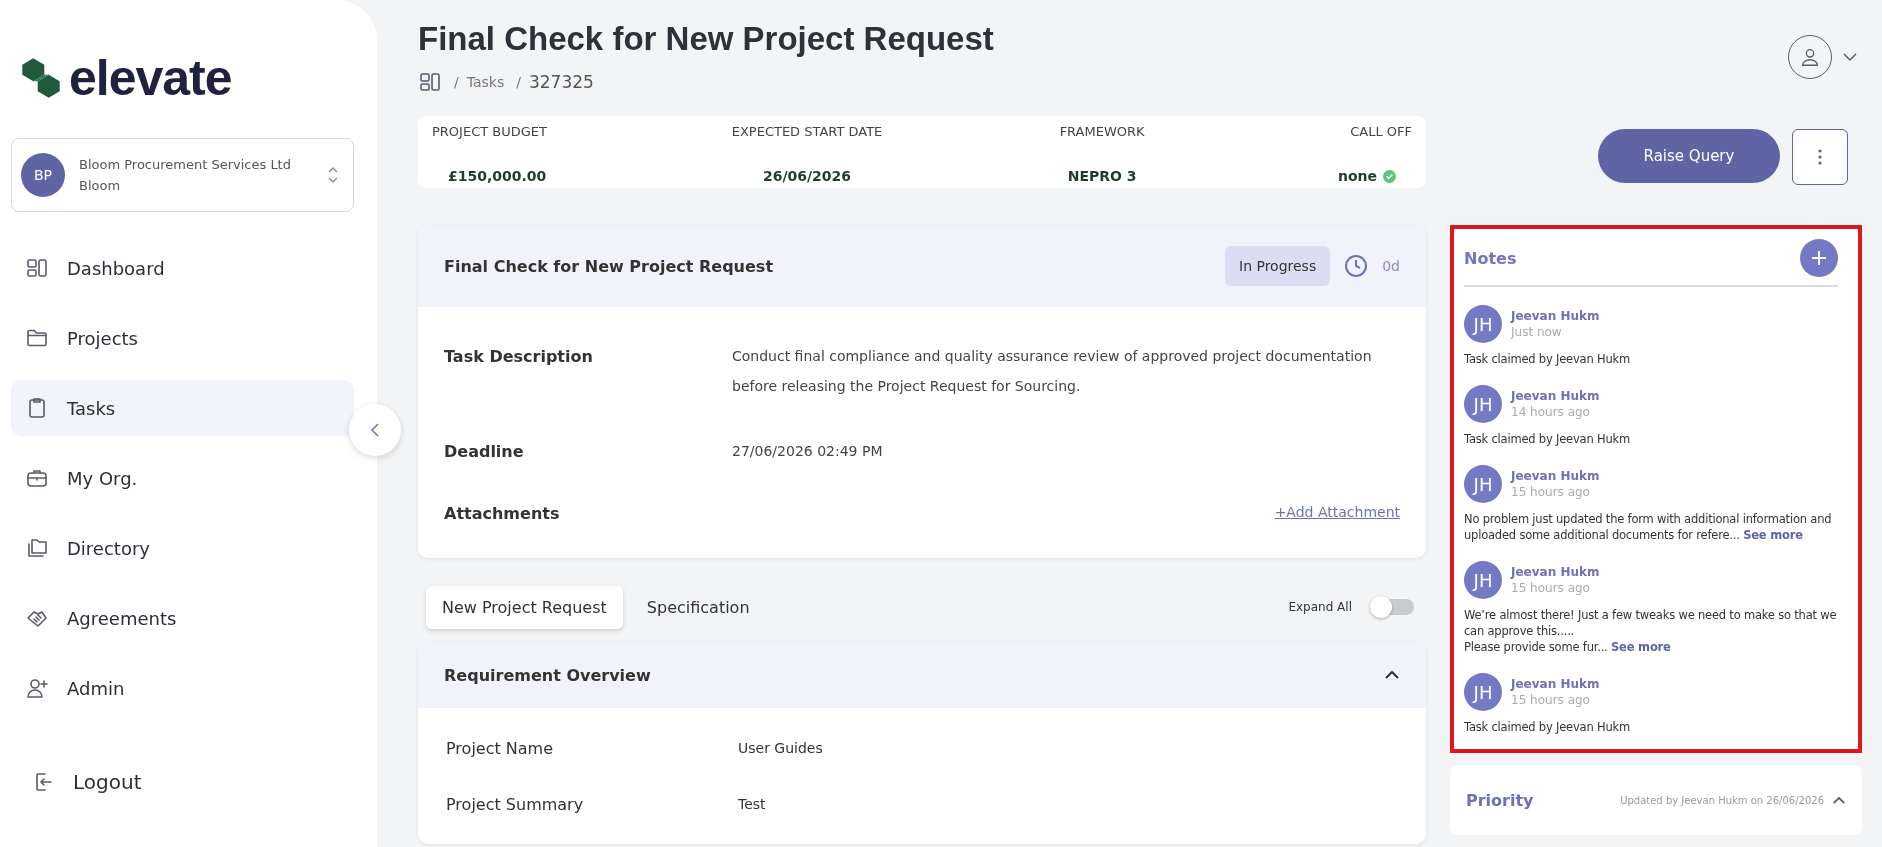  Describe the element at coordinates (561, 82) in the screenshot. I see `breadcrumb-current: 327325` at that location.